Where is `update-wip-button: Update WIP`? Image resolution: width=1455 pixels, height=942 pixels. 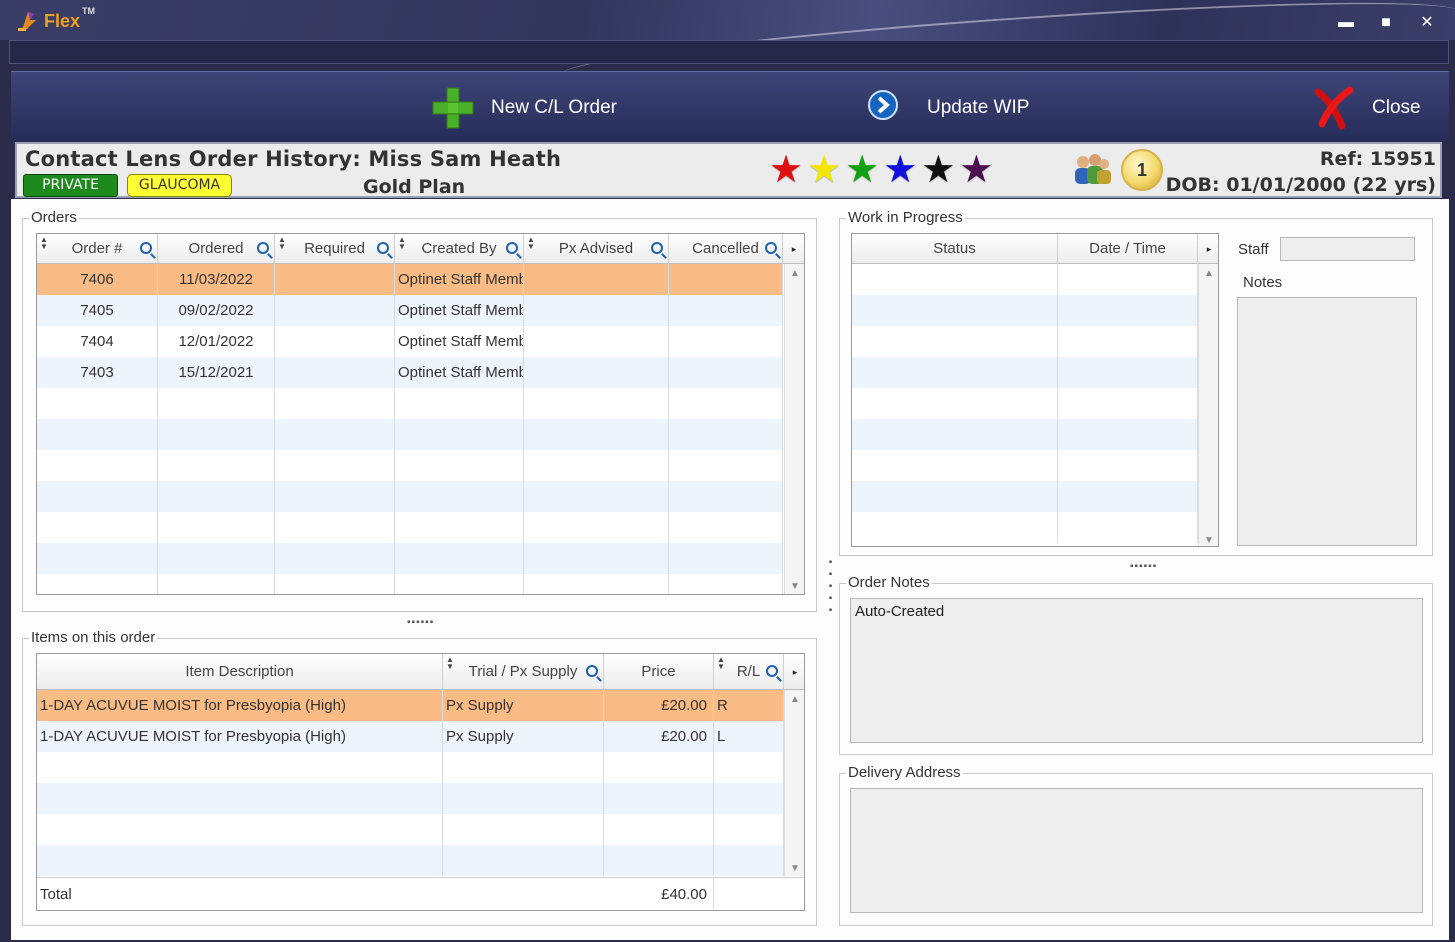
update-wip-button: Update WIP is located at coordinates (948, 108).